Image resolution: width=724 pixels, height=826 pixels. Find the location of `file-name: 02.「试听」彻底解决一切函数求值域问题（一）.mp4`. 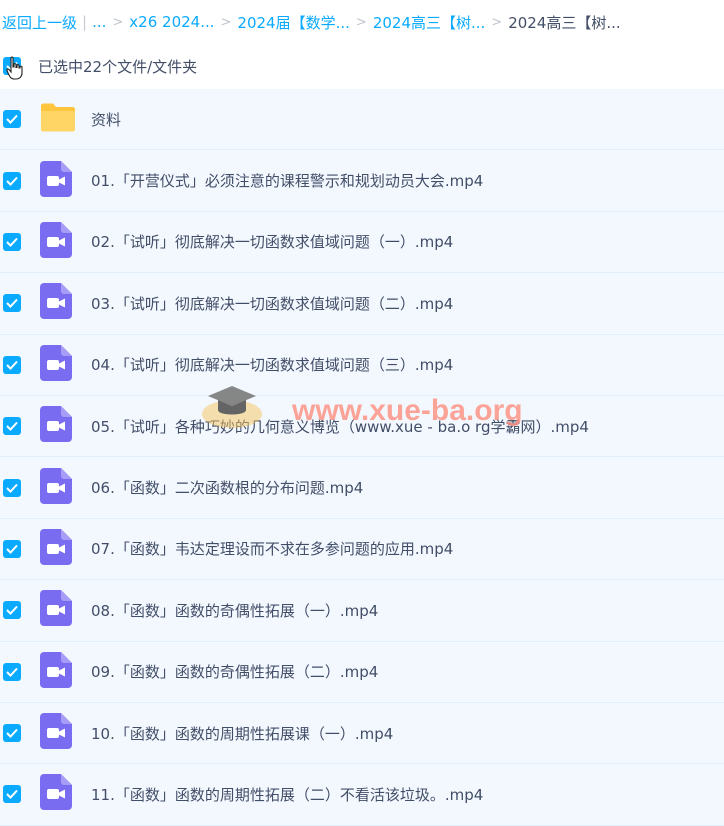

file-name: 02.「试听」彻底解决一切函数求值域问题（一）.mp4 is located at coordinates (272, 241).